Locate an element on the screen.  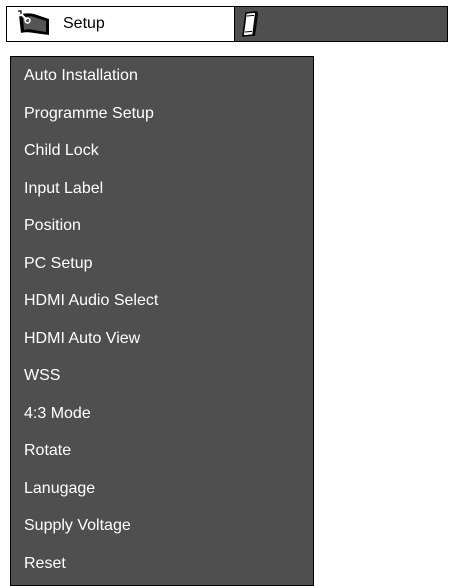
menu-item-pc-setup: PC Setup is located at coordinates (162, 263).